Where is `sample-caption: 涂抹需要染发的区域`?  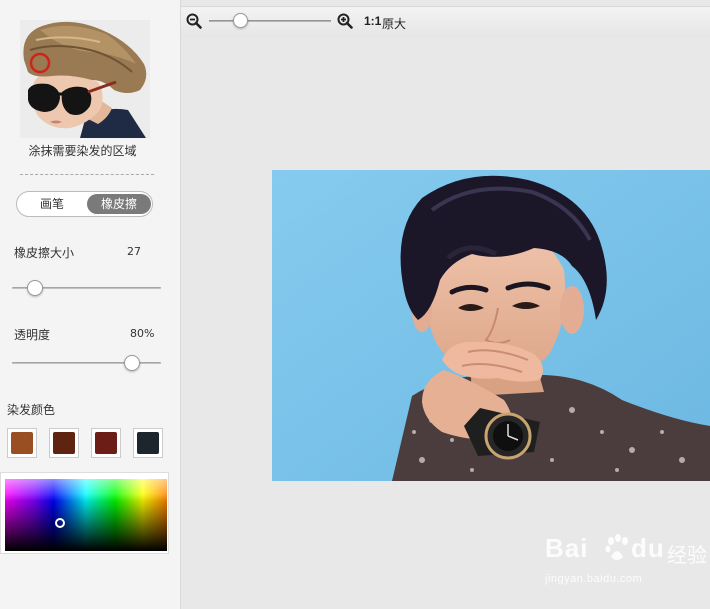
sample-caption: 涂抹需要染发的区域 is located at coordinates (82, 151).